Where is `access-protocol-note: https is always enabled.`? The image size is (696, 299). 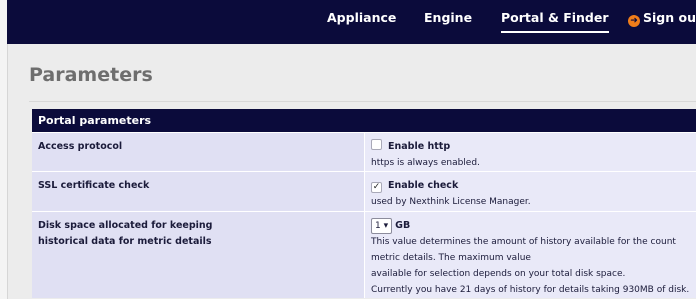 access-protocol-note: https is always enabled. is located at coordinates (425, 163).